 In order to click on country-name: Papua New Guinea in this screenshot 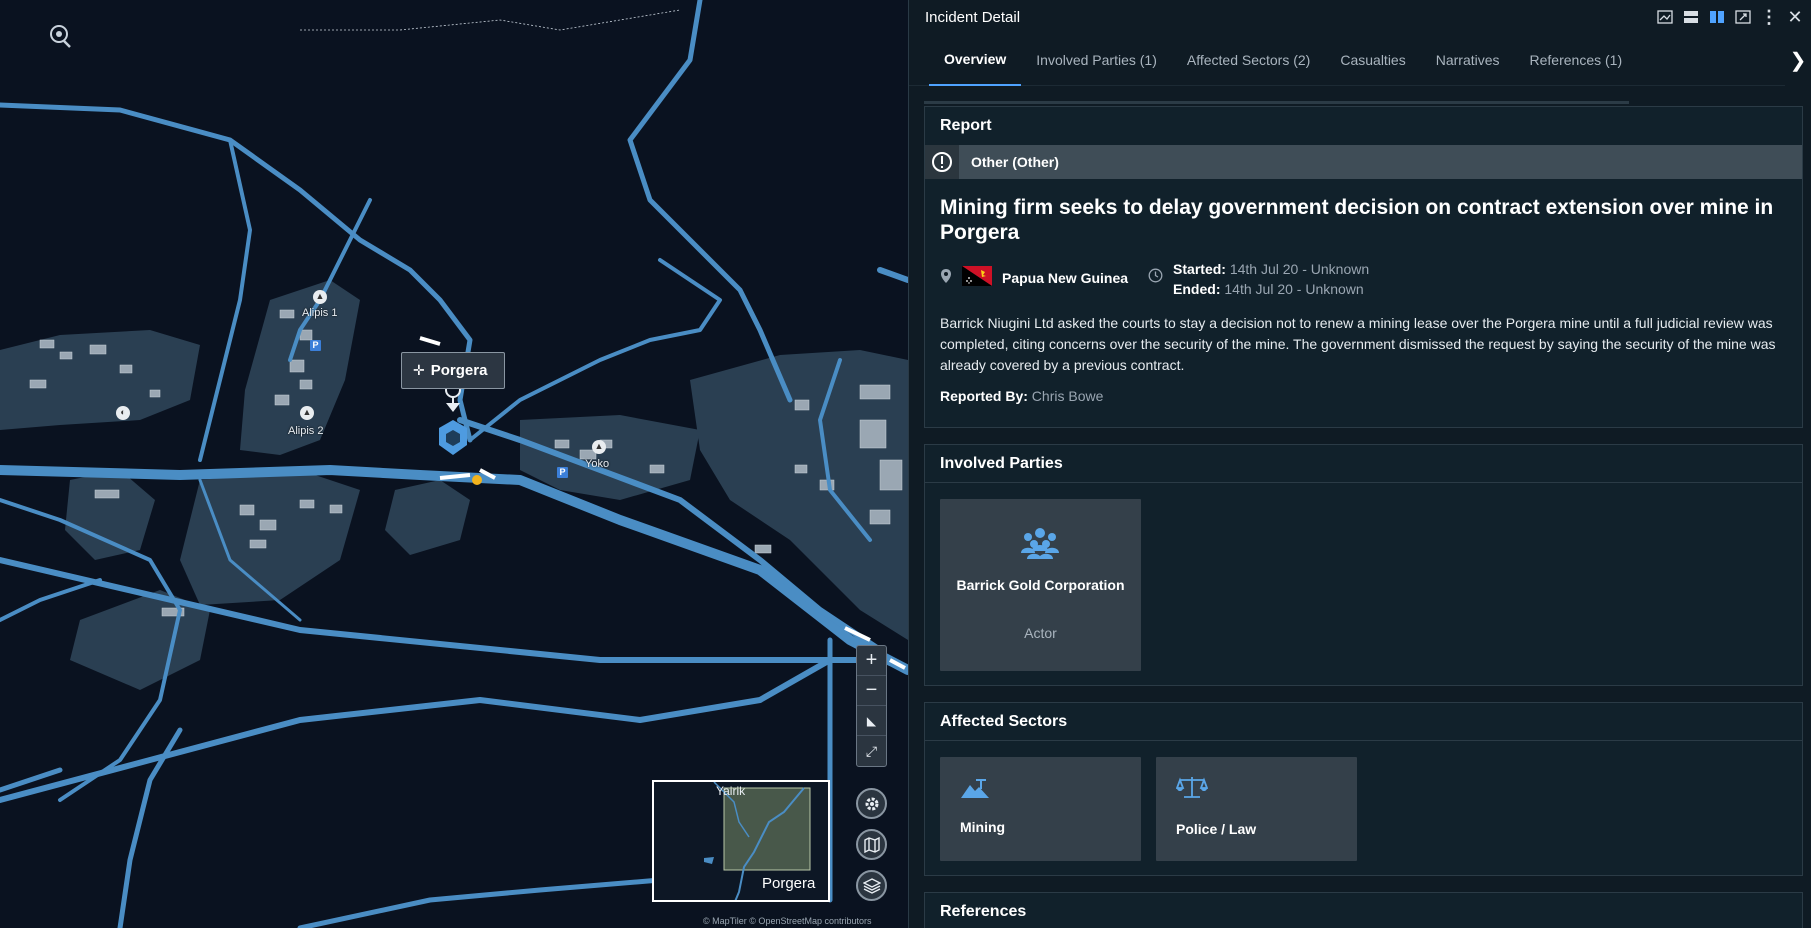, I will do `click(1065, 277)`.